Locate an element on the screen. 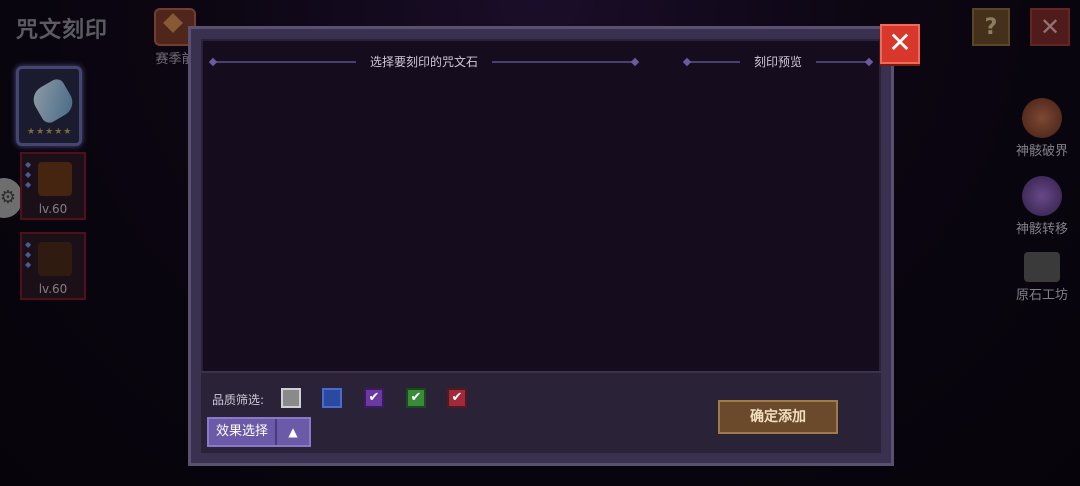 Image resolution: width=1080 pixels, height=486 pixels. modal-close-button: ✕ is located at coordinates (900, 44).